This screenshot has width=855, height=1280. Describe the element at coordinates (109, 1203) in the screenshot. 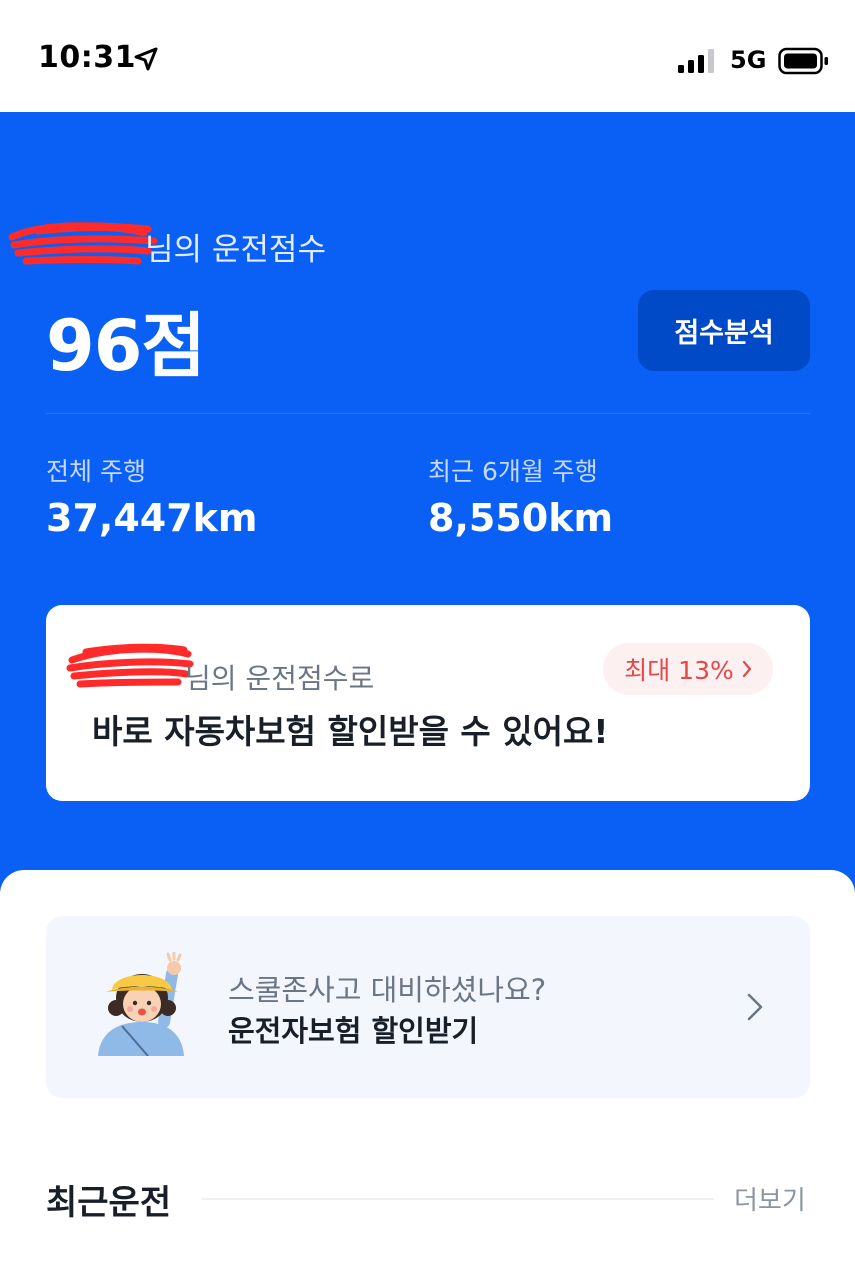

I see `recent-driving-title: 최근운전` at that location.